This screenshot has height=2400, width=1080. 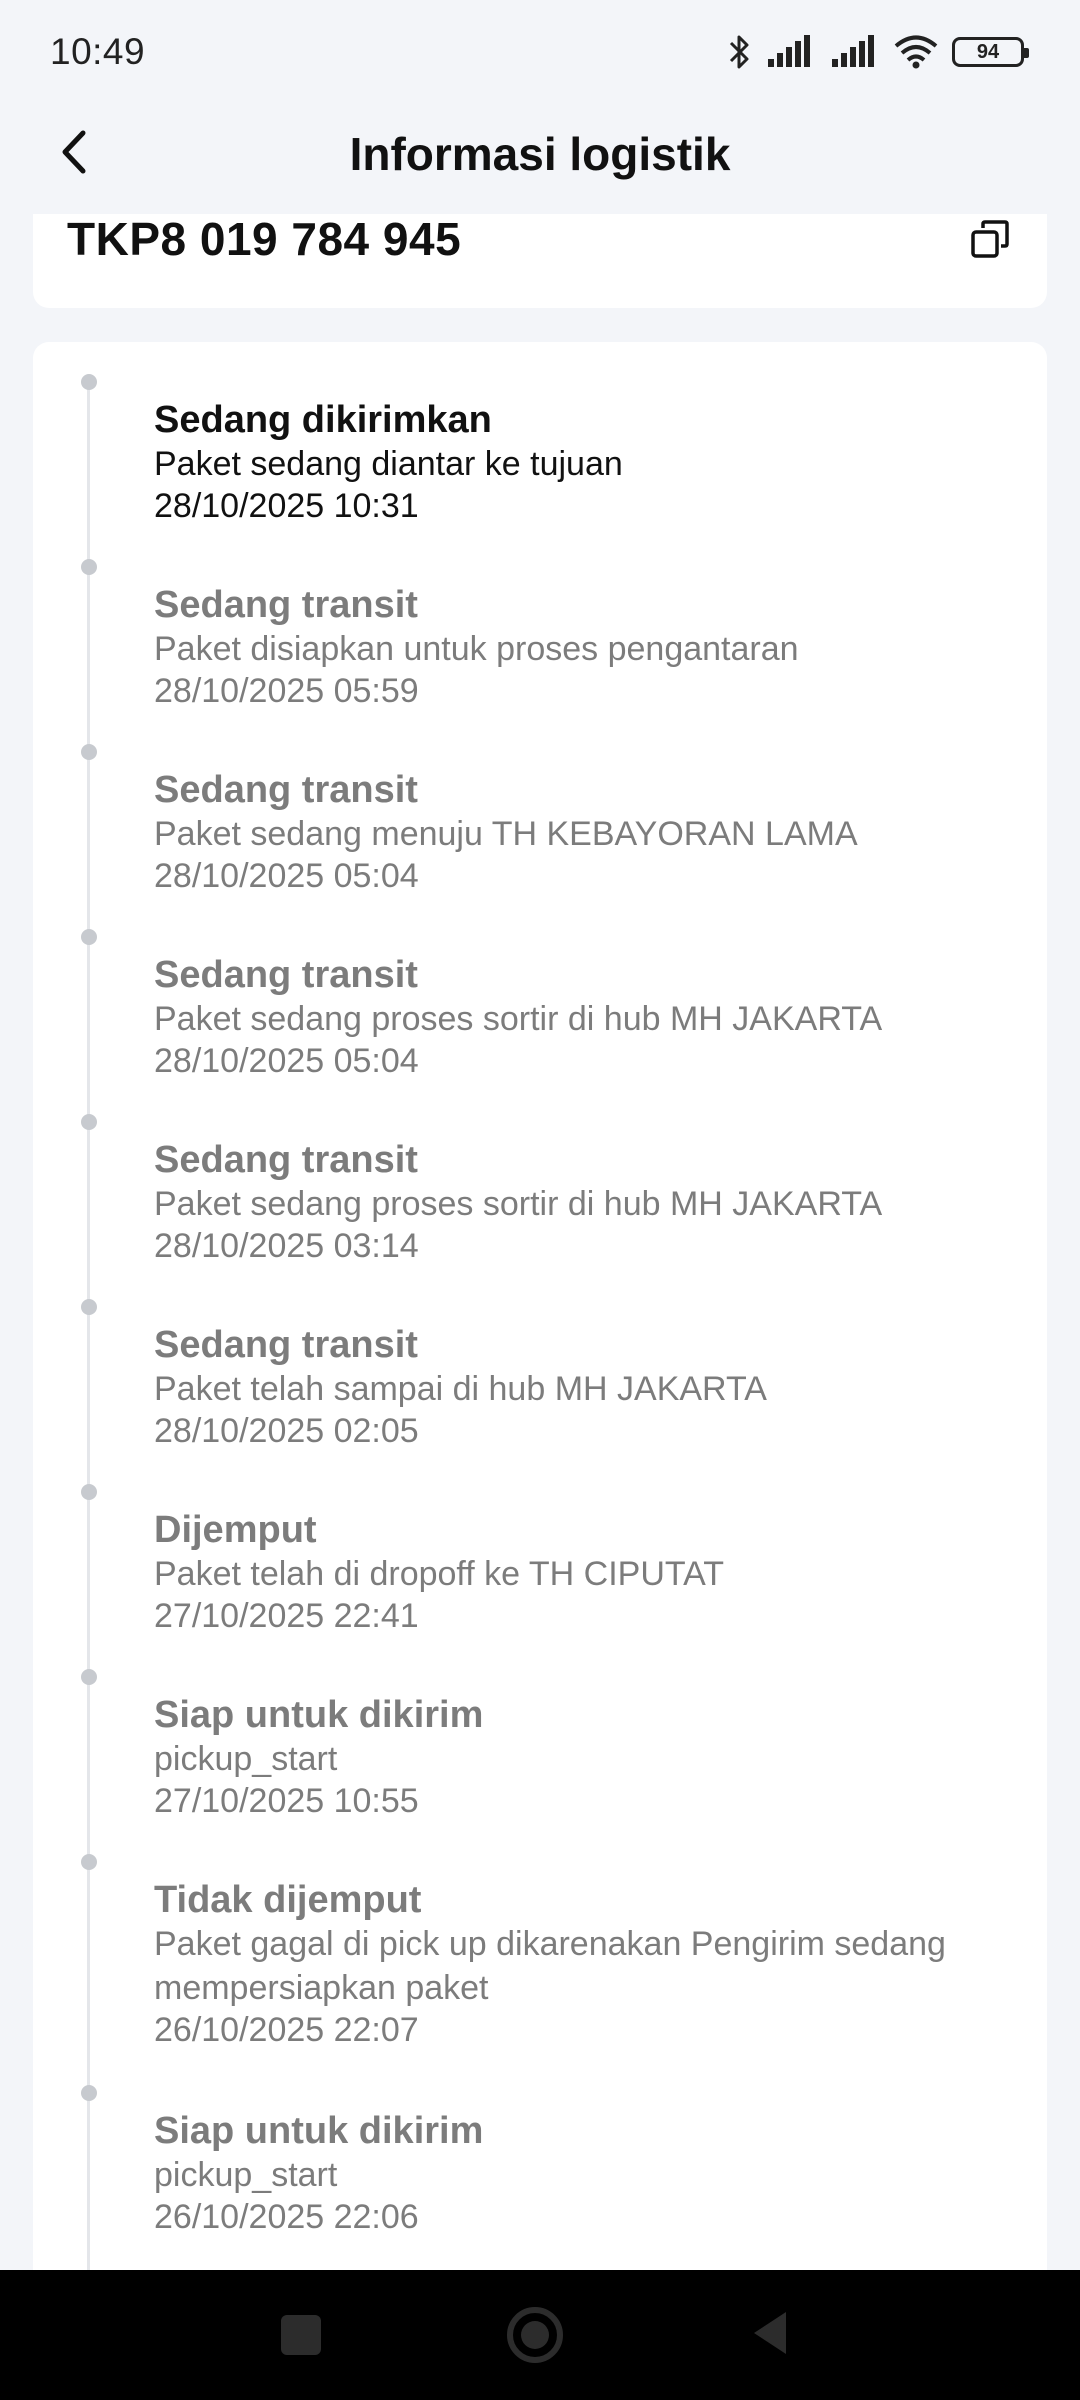 I want to click on tracking-card: TKP8 019 784 945, so click(x=540, y=261).